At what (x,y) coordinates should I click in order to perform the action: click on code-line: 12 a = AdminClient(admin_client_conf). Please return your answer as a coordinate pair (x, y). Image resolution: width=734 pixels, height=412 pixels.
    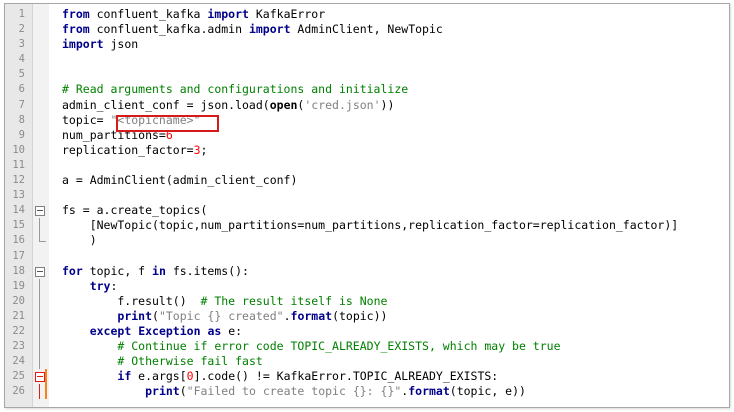
    Looking at the image, I should click on (367, 180).